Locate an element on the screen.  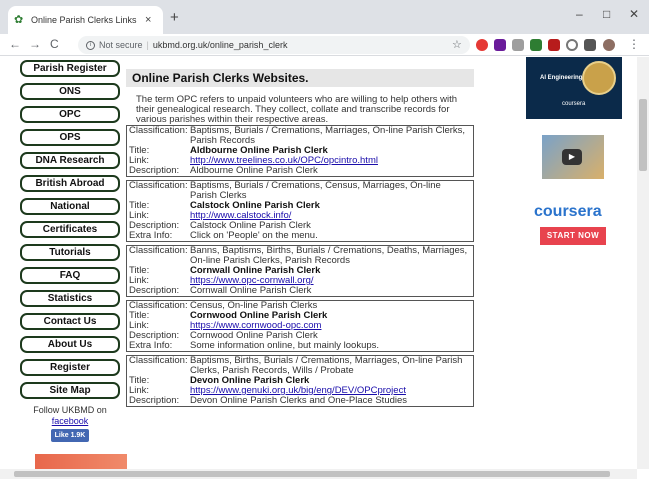
sidebar-item-statistics: Statistics is located at coordinates (70, 298).